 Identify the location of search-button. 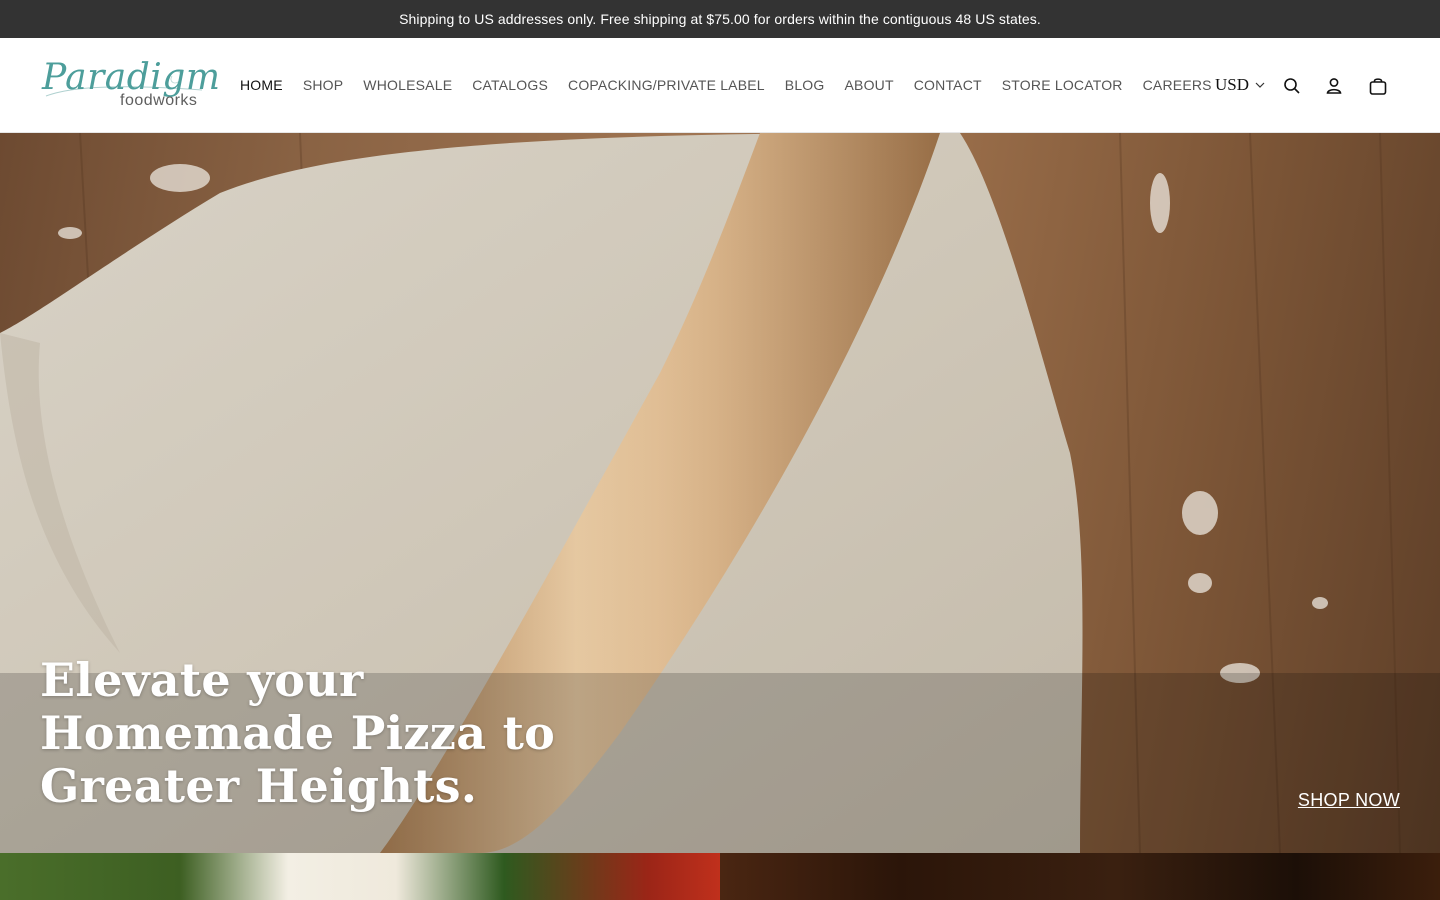
(1292, 86).